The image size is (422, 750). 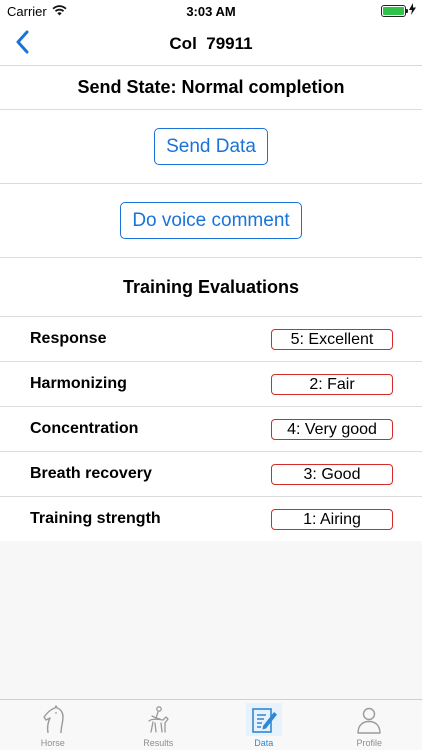 I want to click on evaluation-label: Breath recovery, so click(x=91, y=473).